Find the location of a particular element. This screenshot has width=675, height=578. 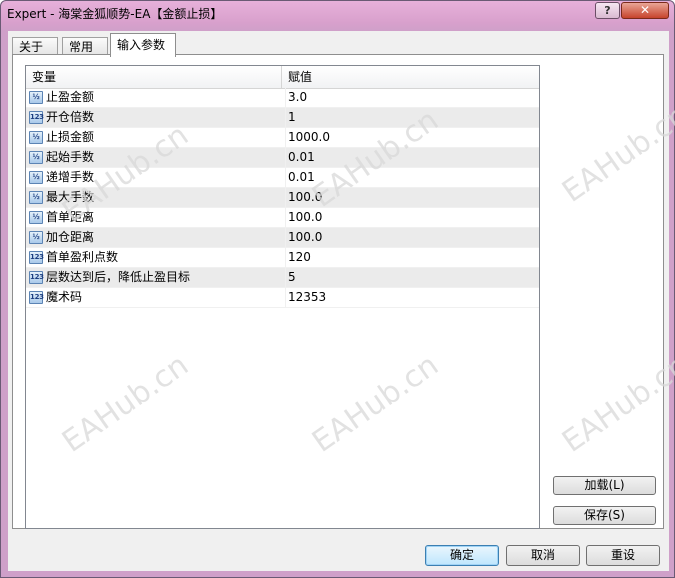

close-button: ✕ is located at coordinates (645, 10).